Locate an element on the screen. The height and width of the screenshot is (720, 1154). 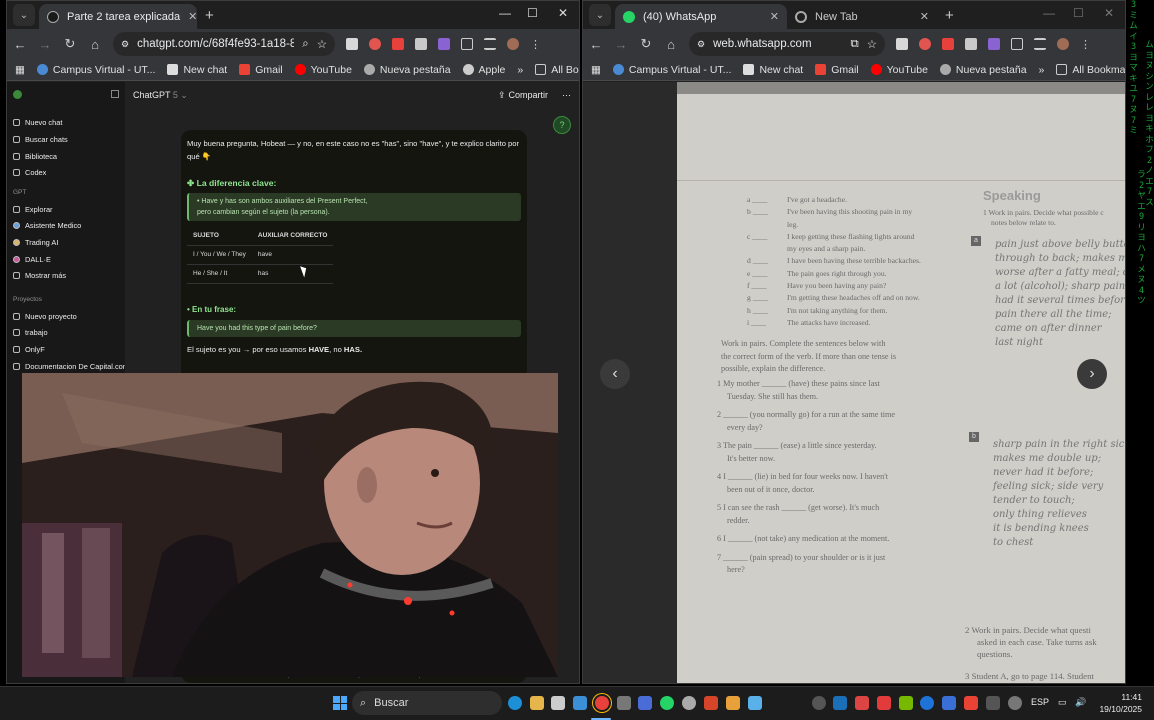
start-windows-icon is located at coordinates (340, 703).